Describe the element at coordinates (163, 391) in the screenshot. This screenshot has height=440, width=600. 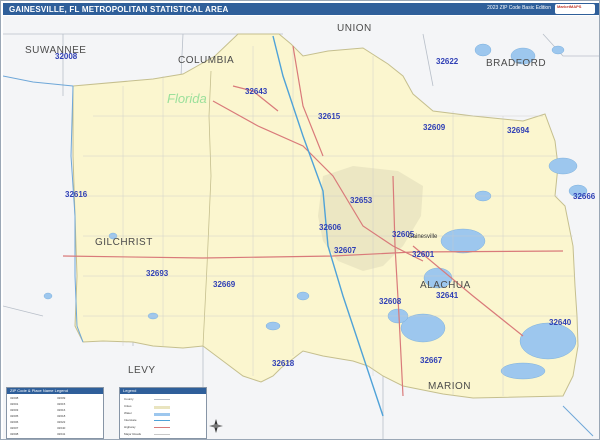
I see `map-legend-header: Legend` at that location.